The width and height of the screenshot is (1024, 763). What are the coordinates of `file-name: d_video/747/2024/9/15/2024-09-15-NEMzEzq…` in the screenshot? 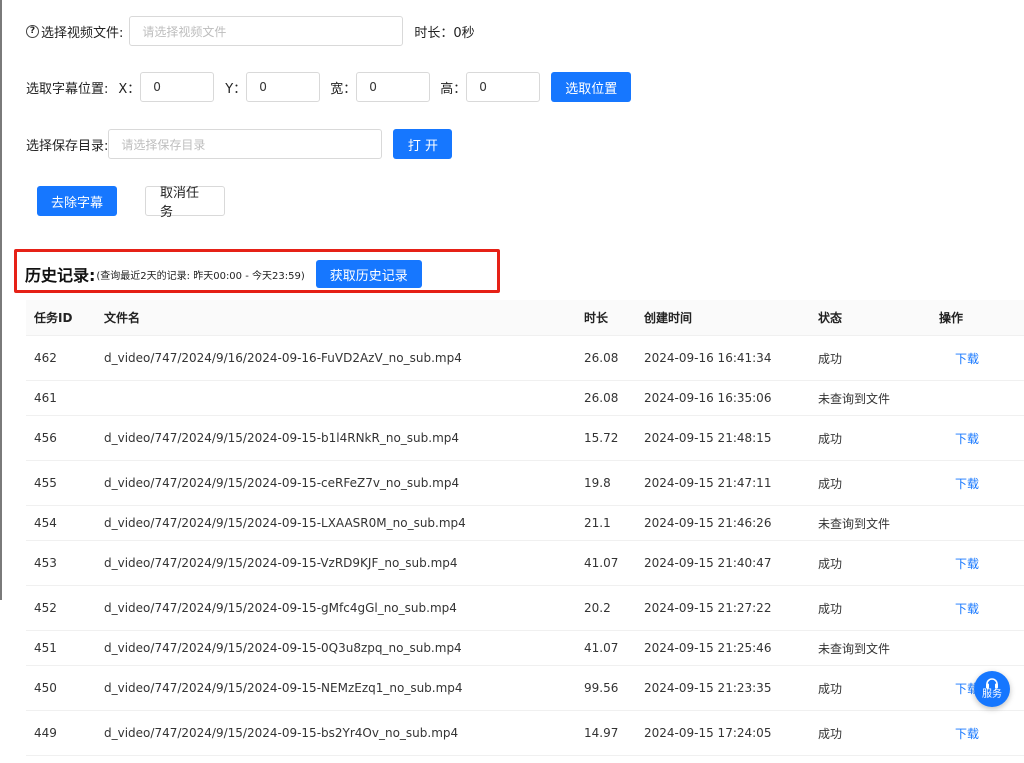 It's located at (336, 688).